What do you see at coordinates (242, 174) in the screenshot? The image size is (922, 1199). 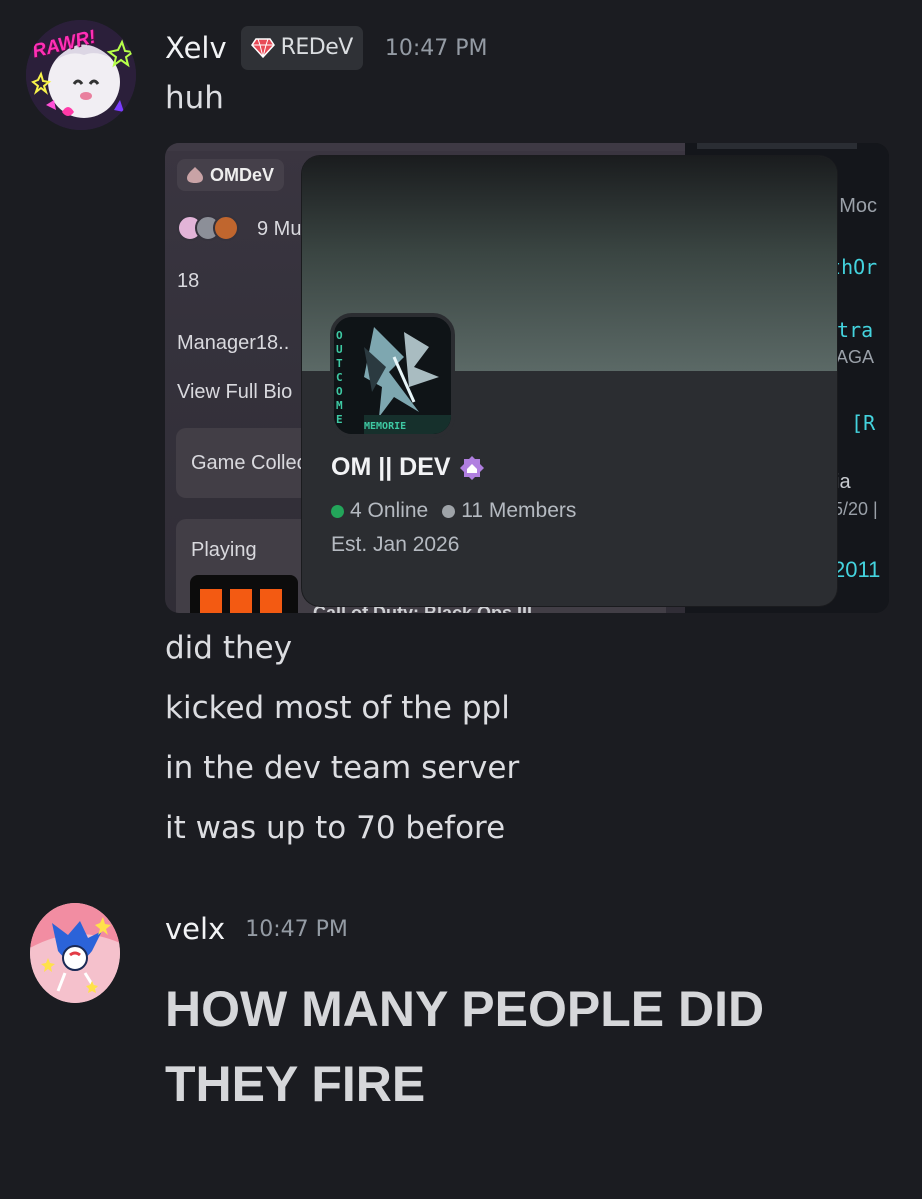 I see `pill-label: OMDeV` at bounding box center [242, 174].